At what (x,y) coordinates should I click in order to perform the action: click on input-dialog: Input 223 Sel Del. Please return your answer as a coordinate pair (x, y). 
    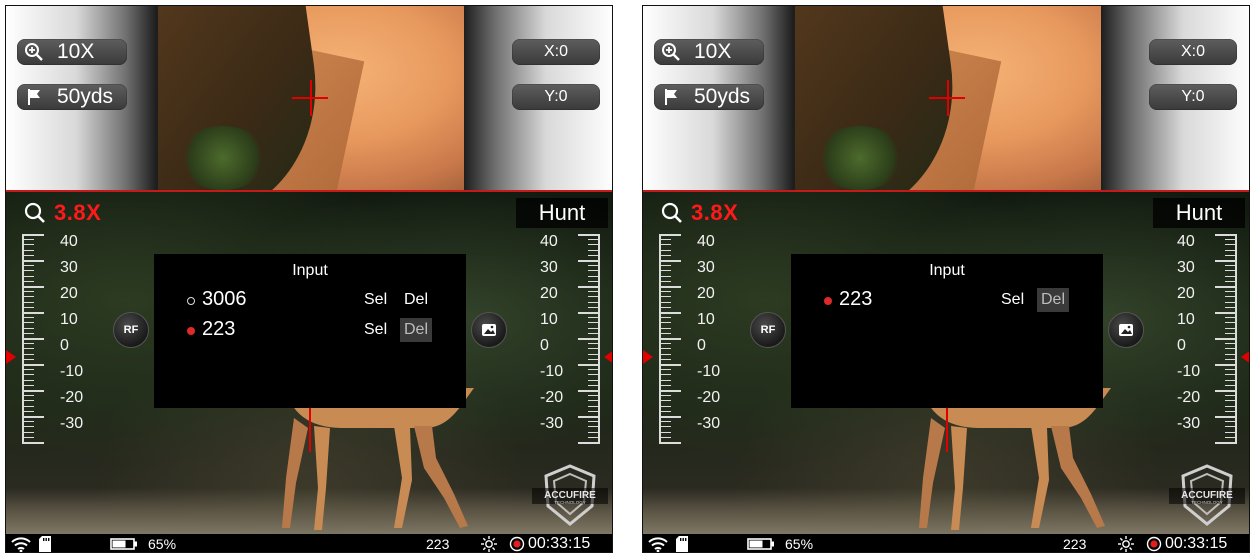
    Looking at the image, I should click on (947, 331).